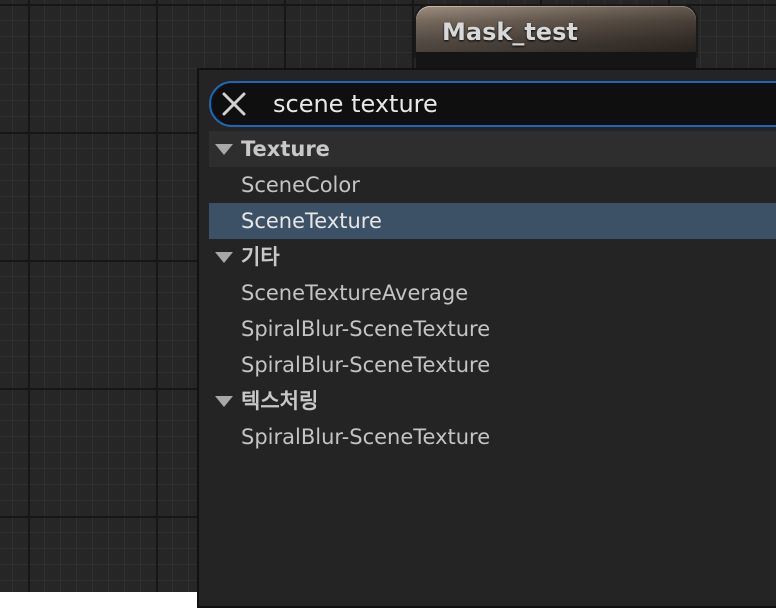 The width and height of the screenshot is (776, 608). I want to click on search-box, so click(492, 104).